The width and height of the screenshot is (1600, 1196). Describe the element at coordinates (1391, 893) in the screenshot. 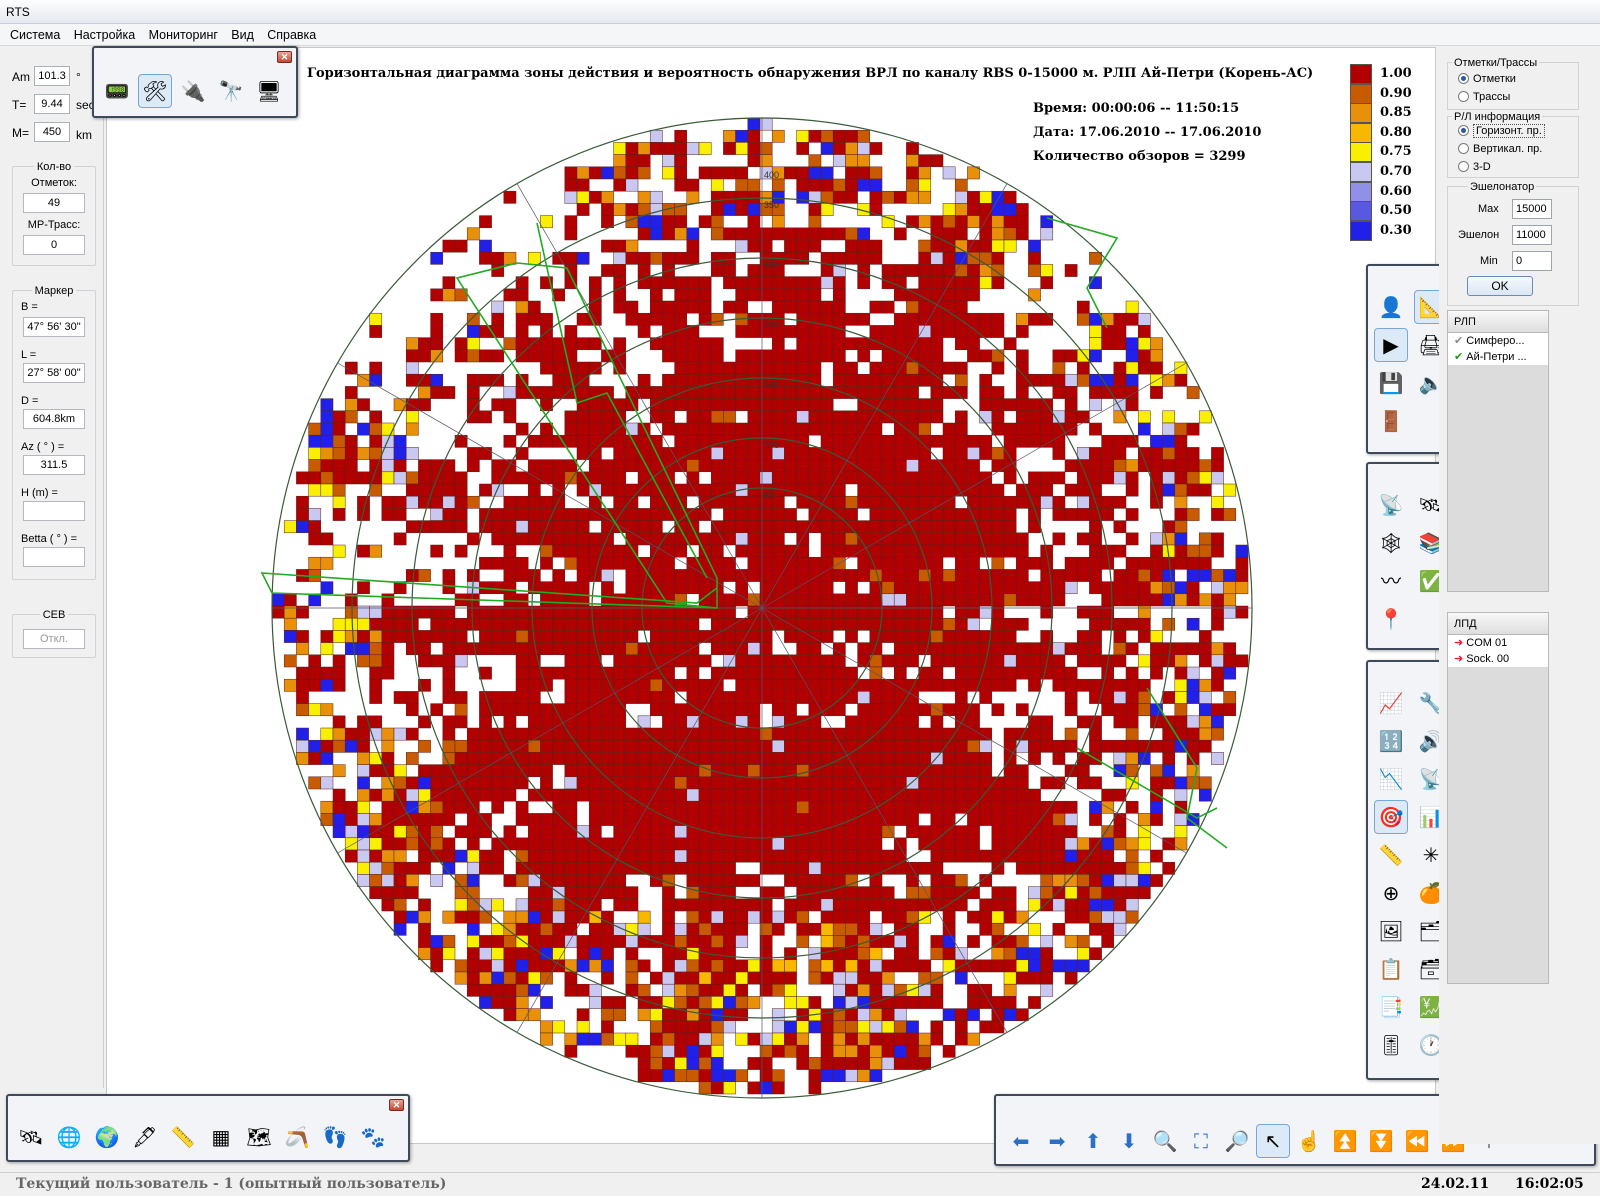

I see `crosshair-icon: ⊕` at that location.